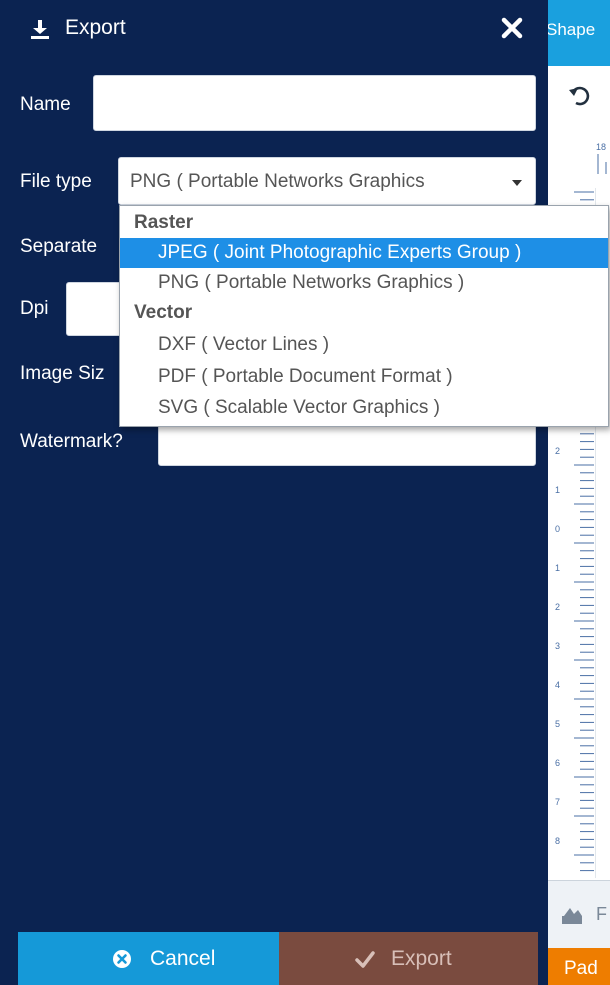  What do you see at coordinates (421, 958) in the screenshot?
I see `export-label: Export` at bounding box center [421, 958].